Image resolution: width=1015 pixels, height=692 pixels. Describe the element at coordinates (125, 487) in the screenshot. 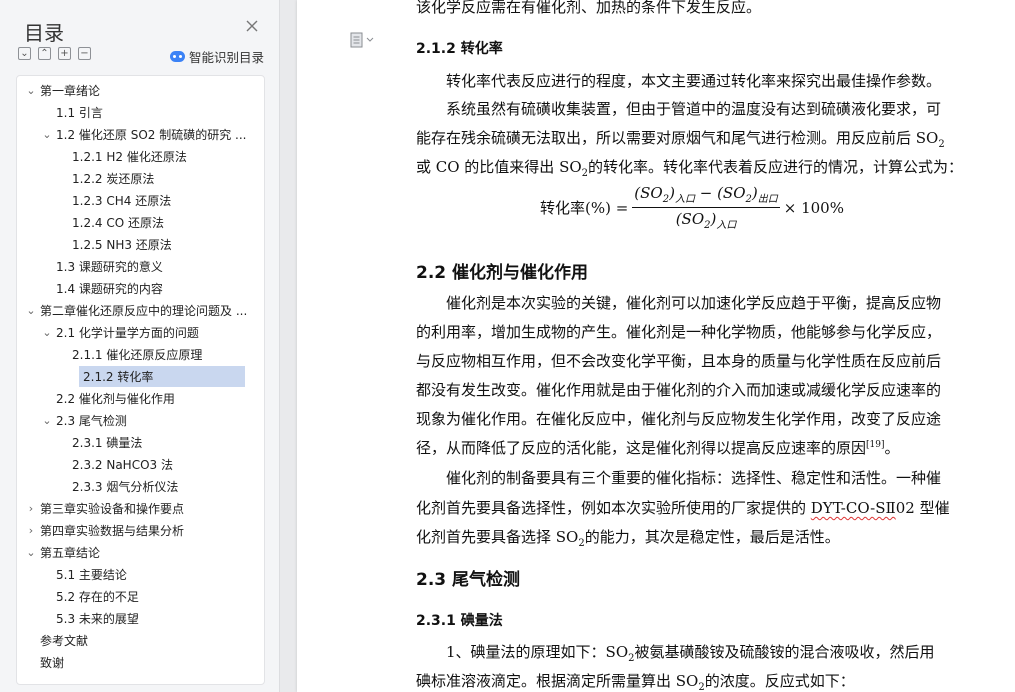

I see `toc-item-label: 2.3.3 烟气分析仪法` at that location.